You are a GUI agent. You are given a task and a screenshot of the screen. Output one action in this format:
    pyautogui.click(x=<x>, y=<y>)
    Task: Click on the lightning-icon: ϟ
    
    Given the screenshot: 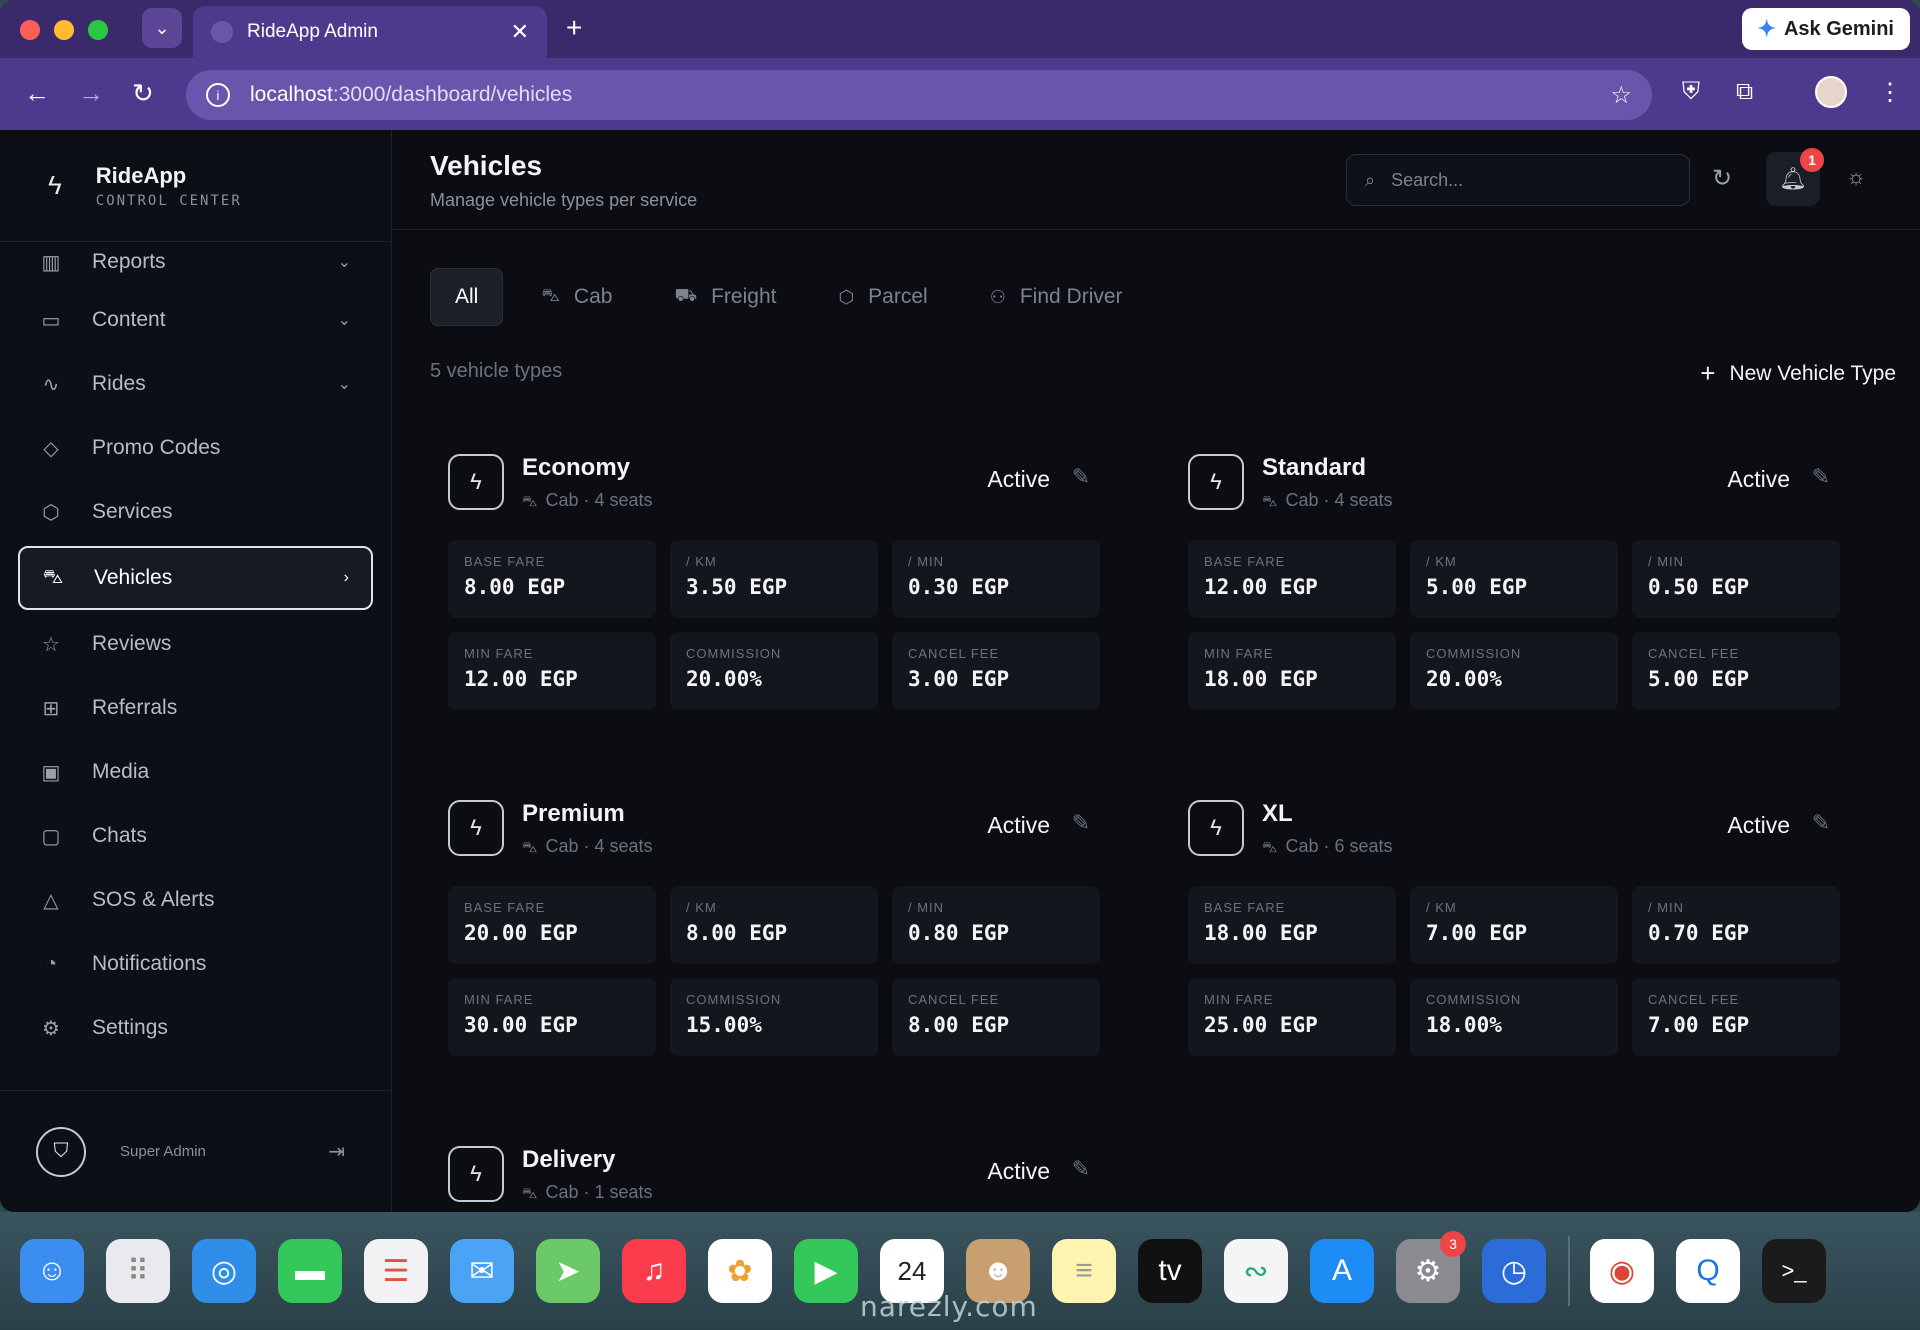 What is the action you would take?
    pyautogui.click(x=476, y=828)
    